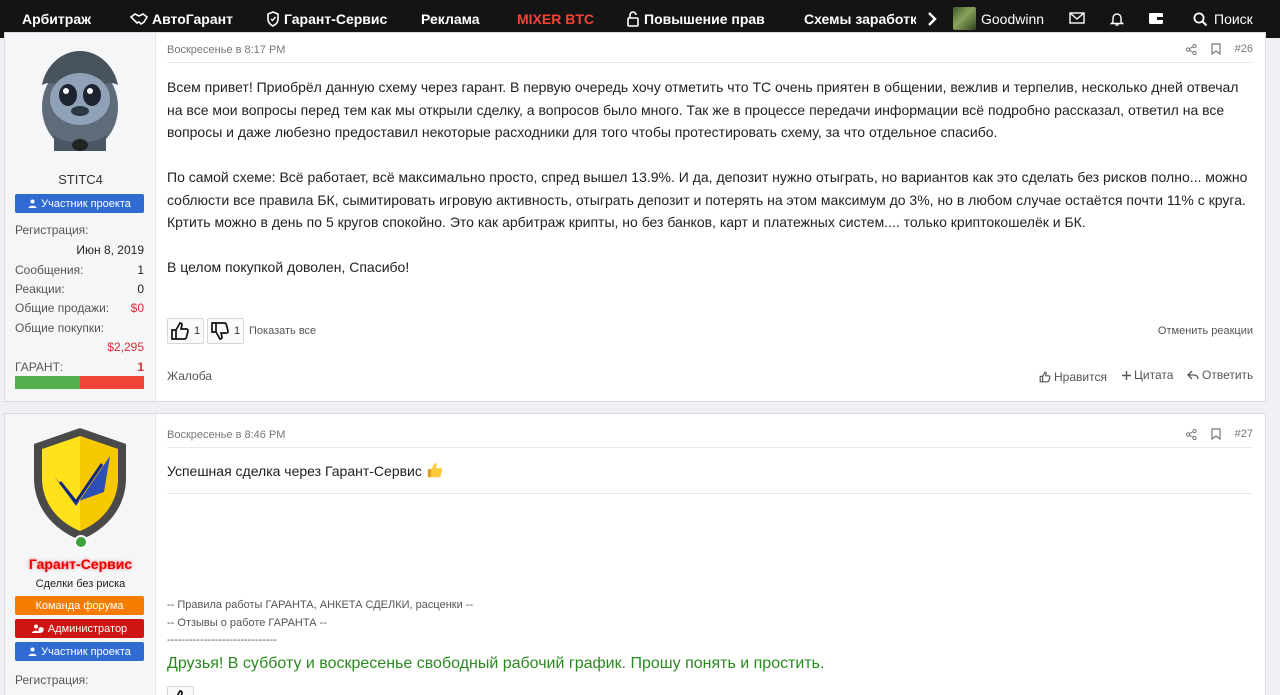  I want to click on stat-guarant: ГАРАНТ: 1, so click(79, 367).